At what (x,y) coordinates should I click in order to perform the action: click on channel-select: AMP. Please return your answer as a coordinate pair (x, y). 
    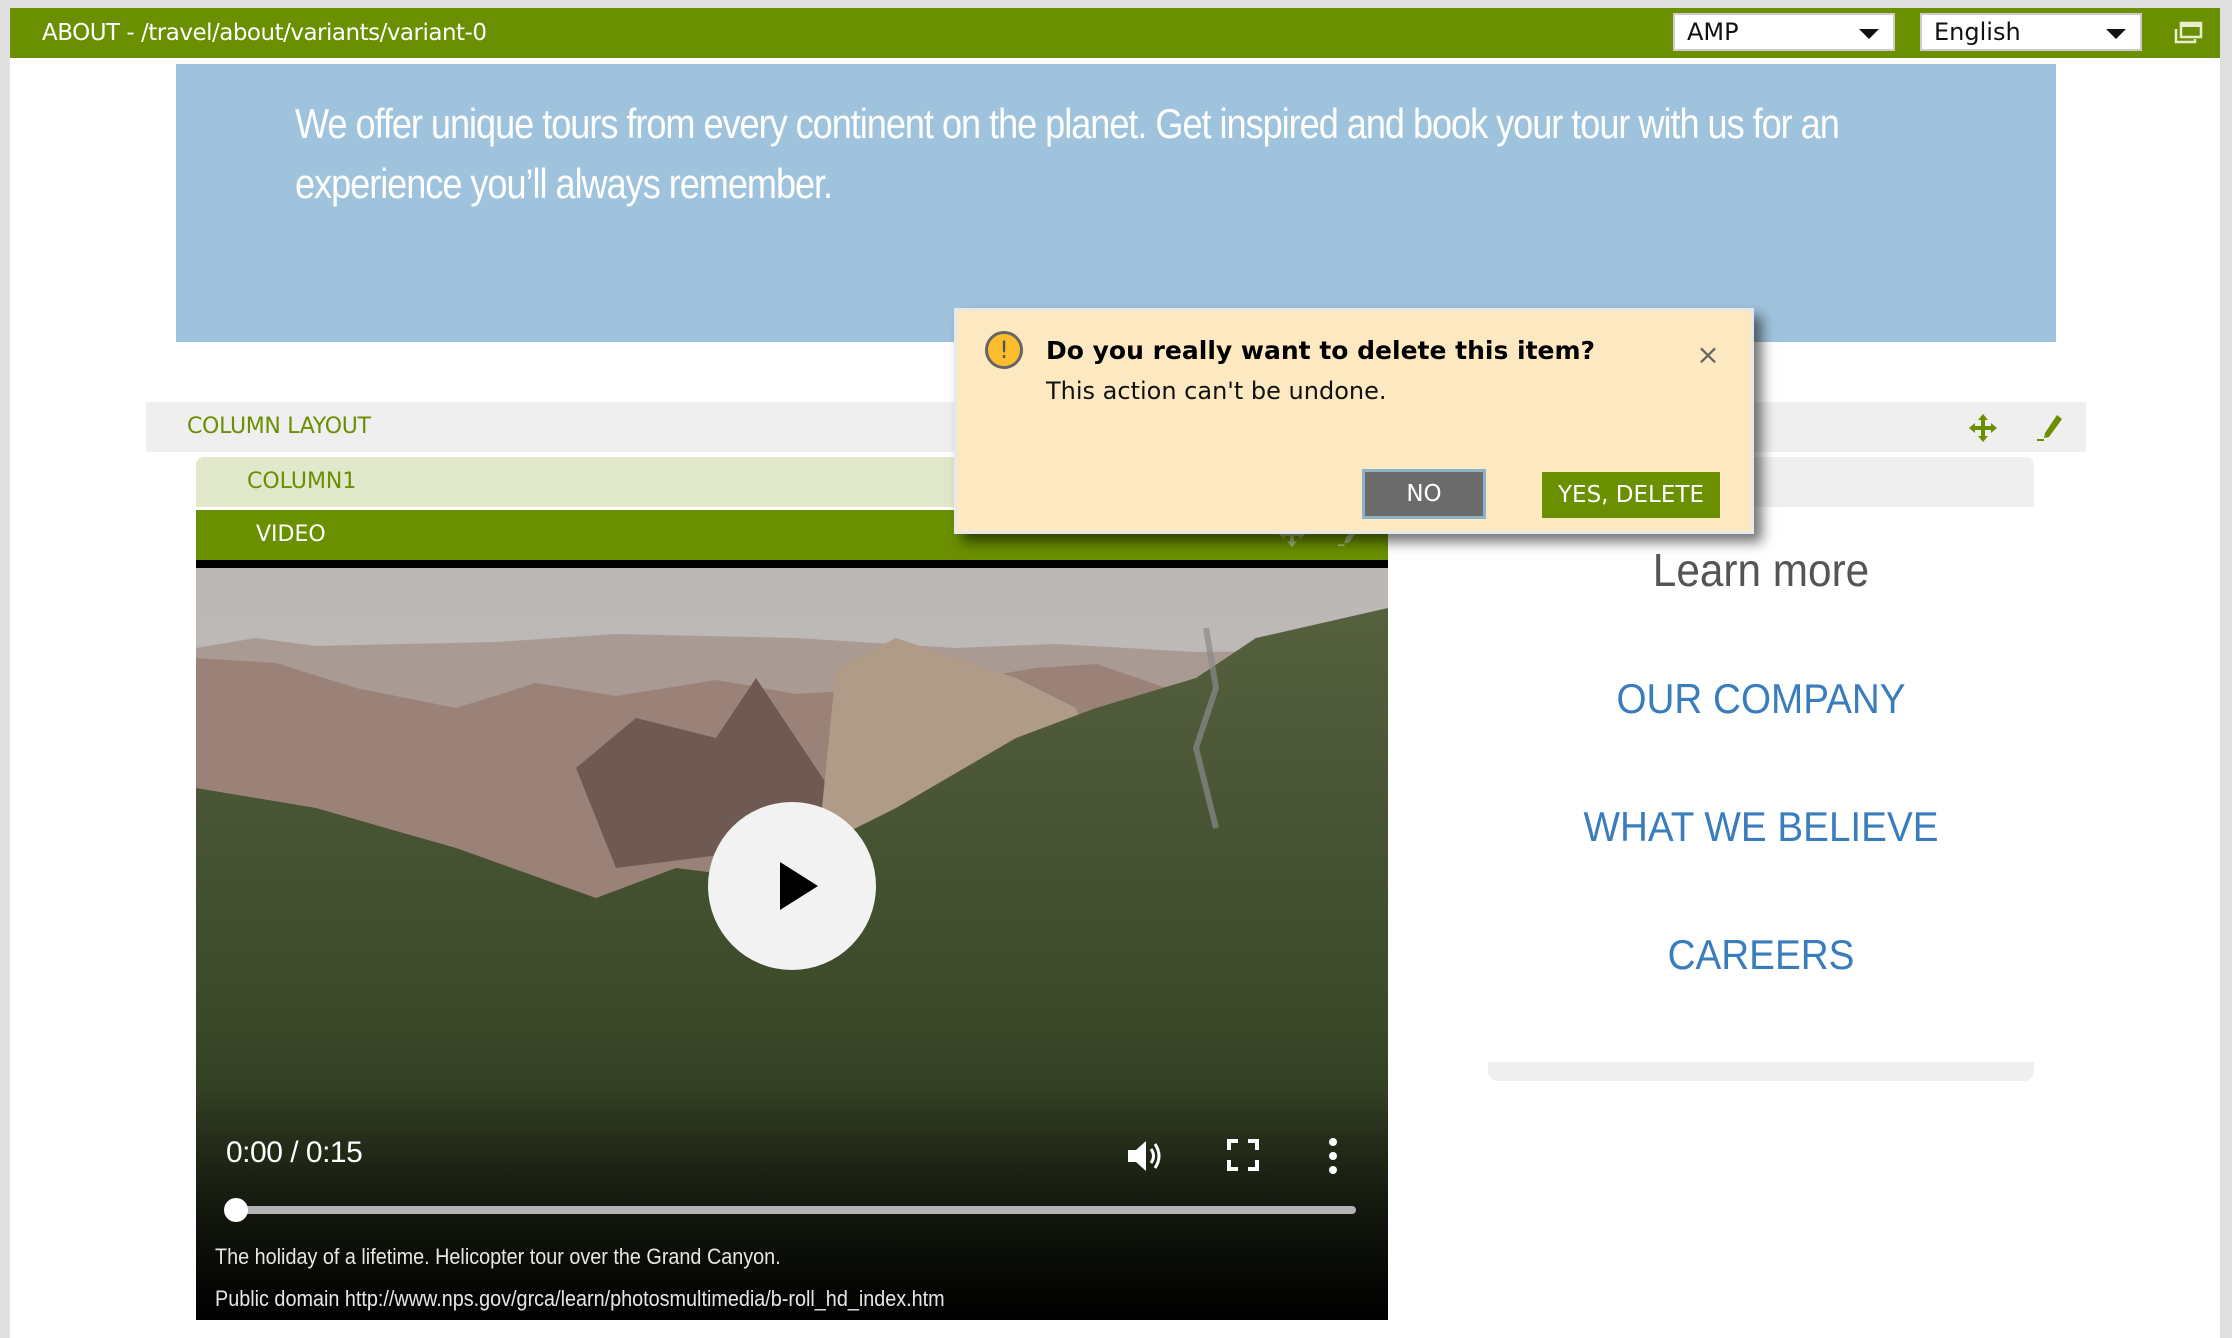
    Looking at the image, I should click on (1784, 32).